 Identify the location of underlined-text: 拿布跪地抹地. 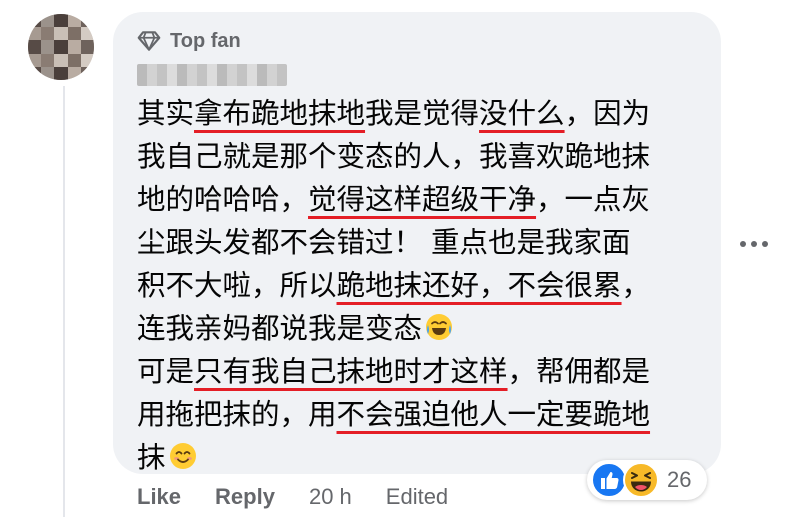
(280, 113).